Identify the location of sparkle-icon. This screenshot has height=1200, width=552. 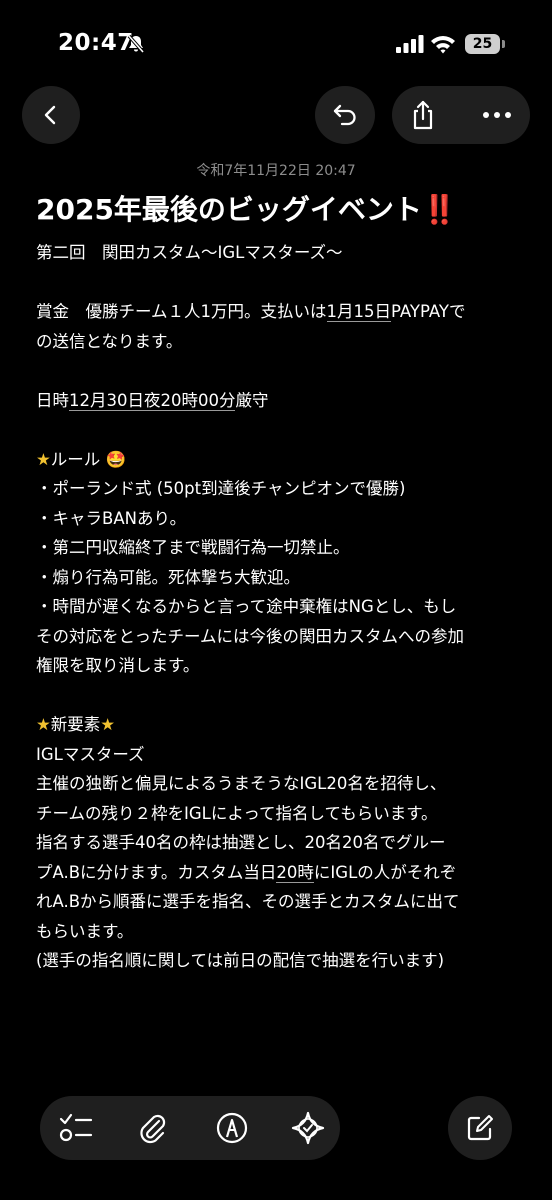
(308, 1128).